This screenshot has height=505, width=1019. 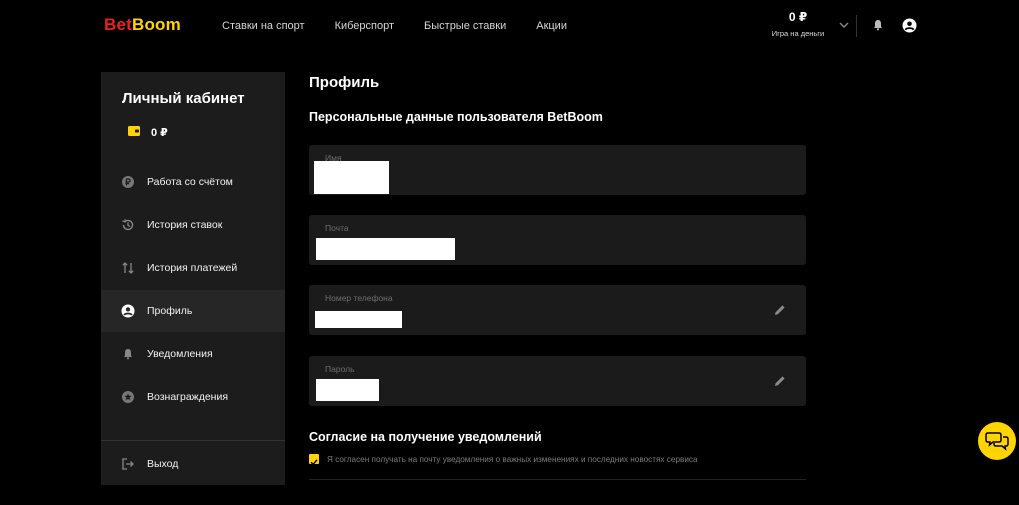 I want to click on star-icon, so click(x=128, y=397).